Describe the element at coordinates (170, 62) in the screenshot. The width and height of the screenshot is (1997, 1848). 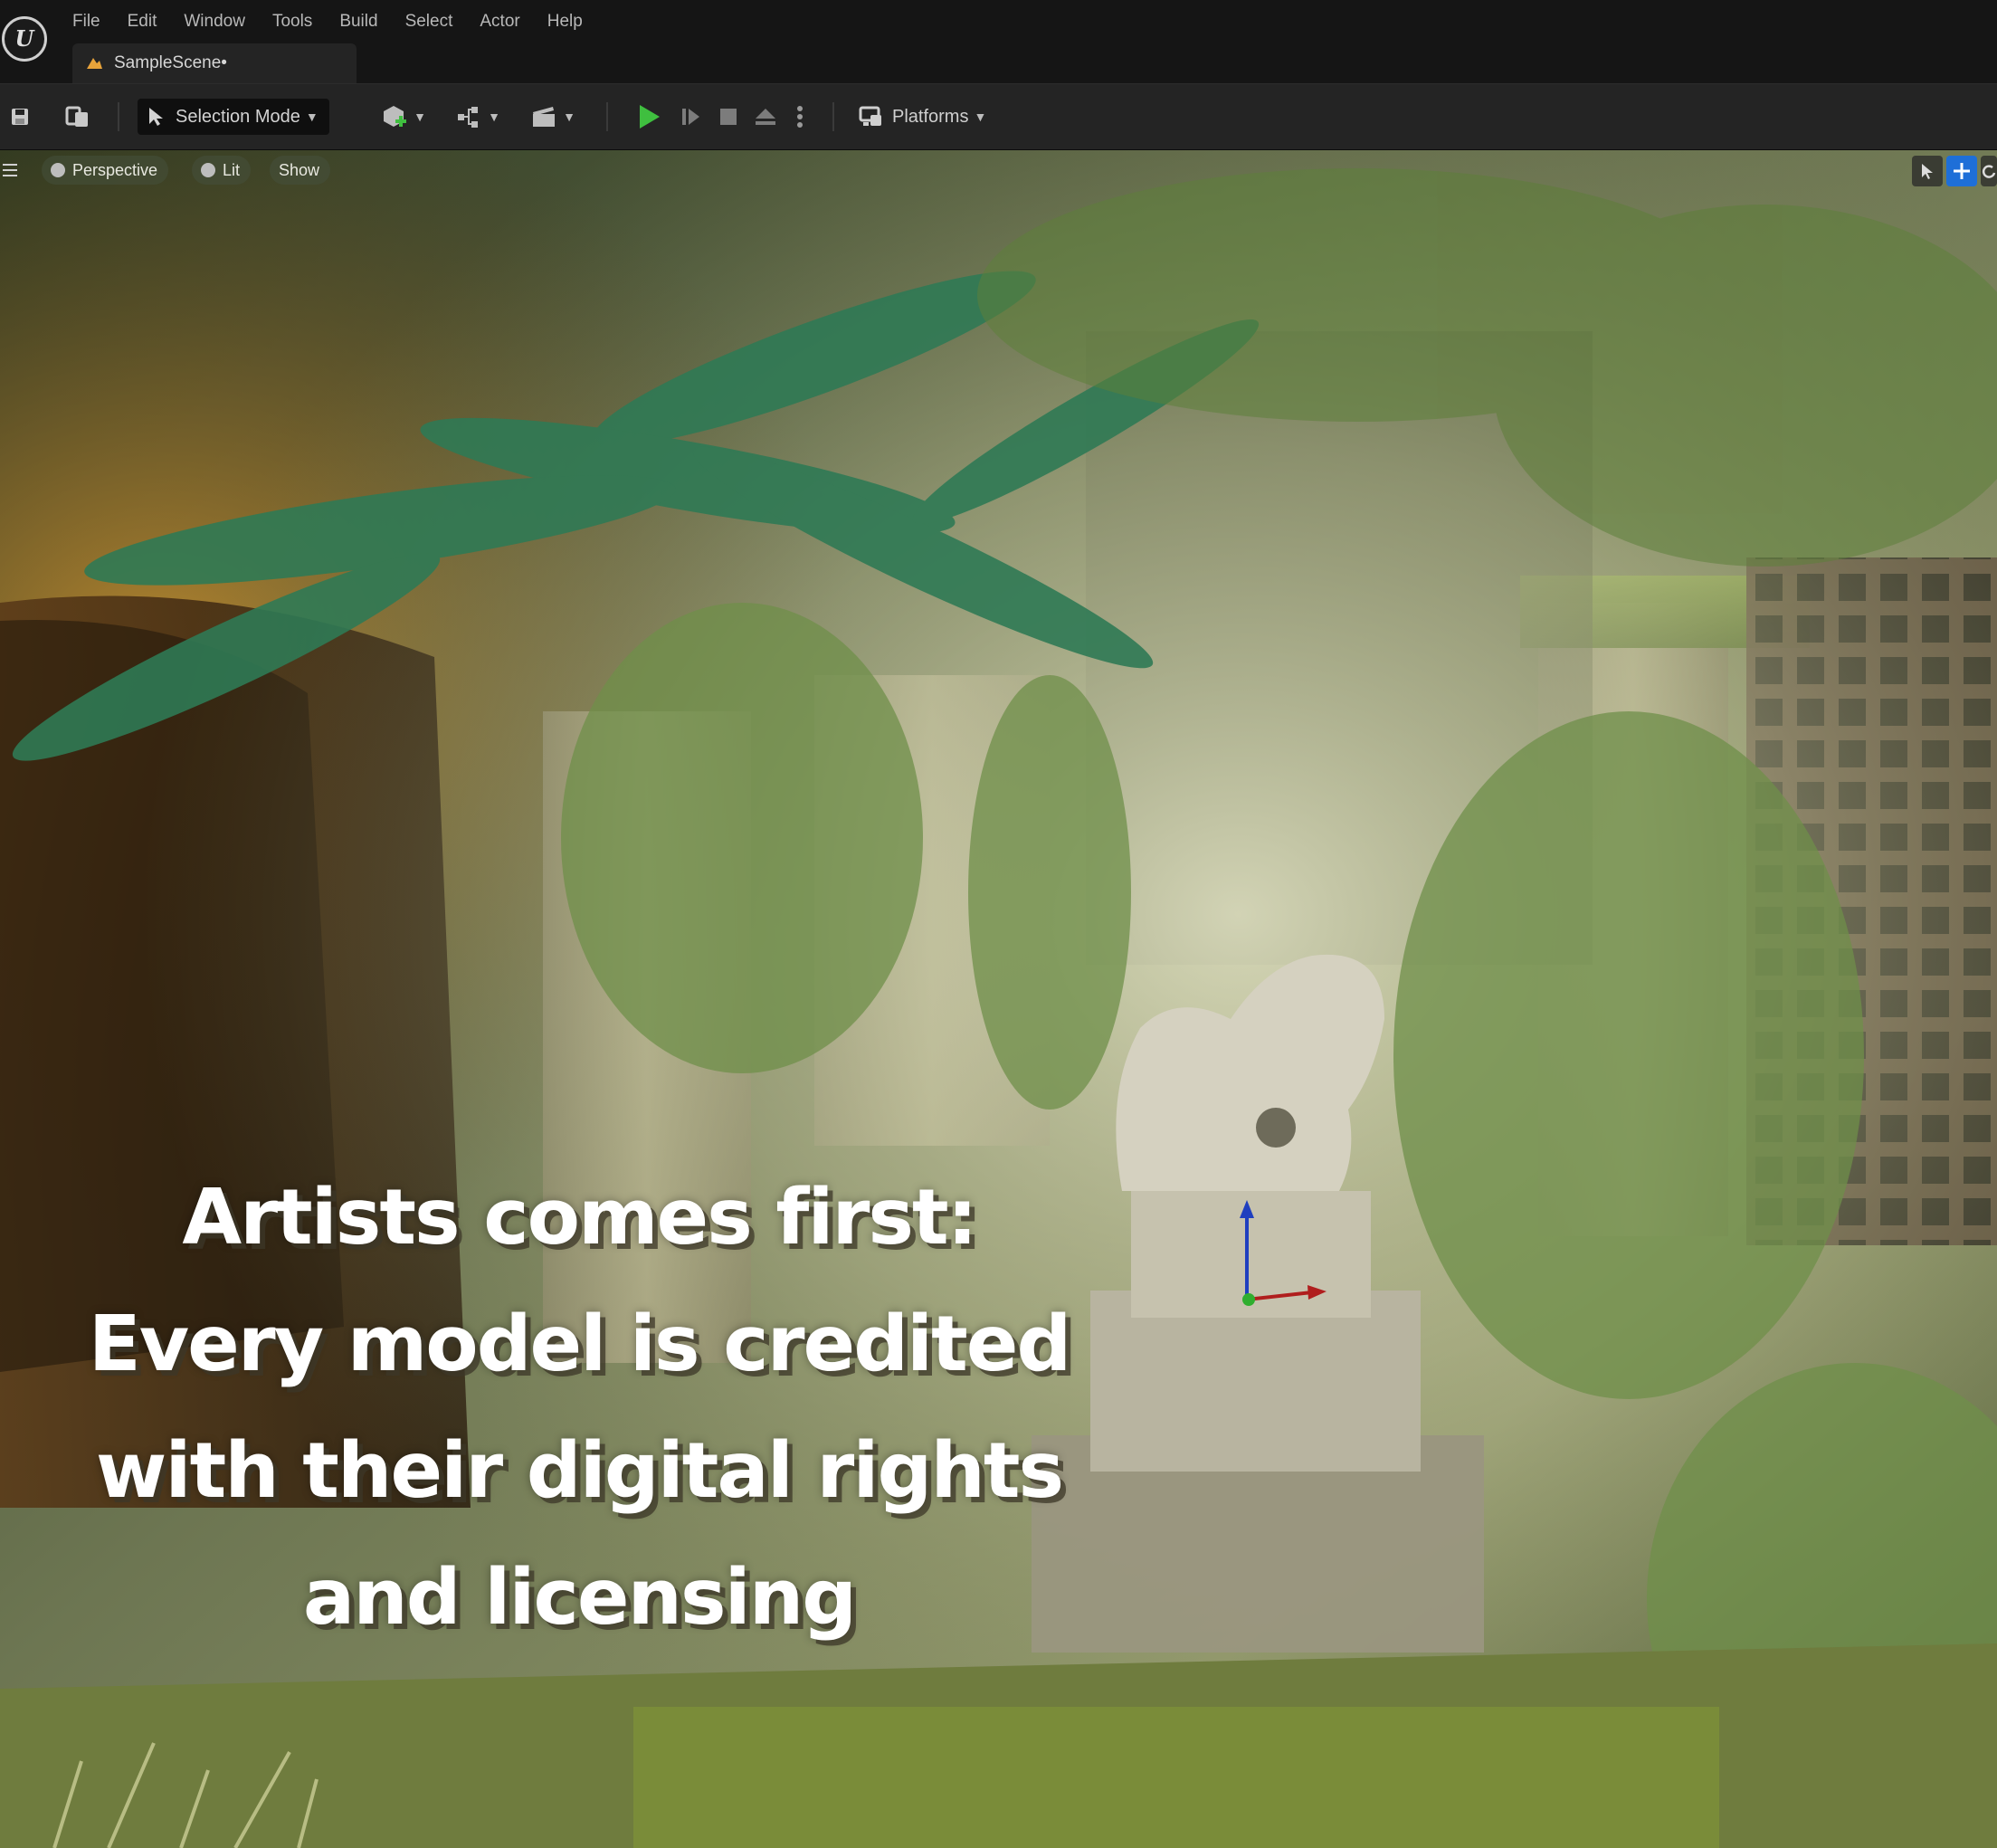
I see `tab-label: SampleScene•` at that location.